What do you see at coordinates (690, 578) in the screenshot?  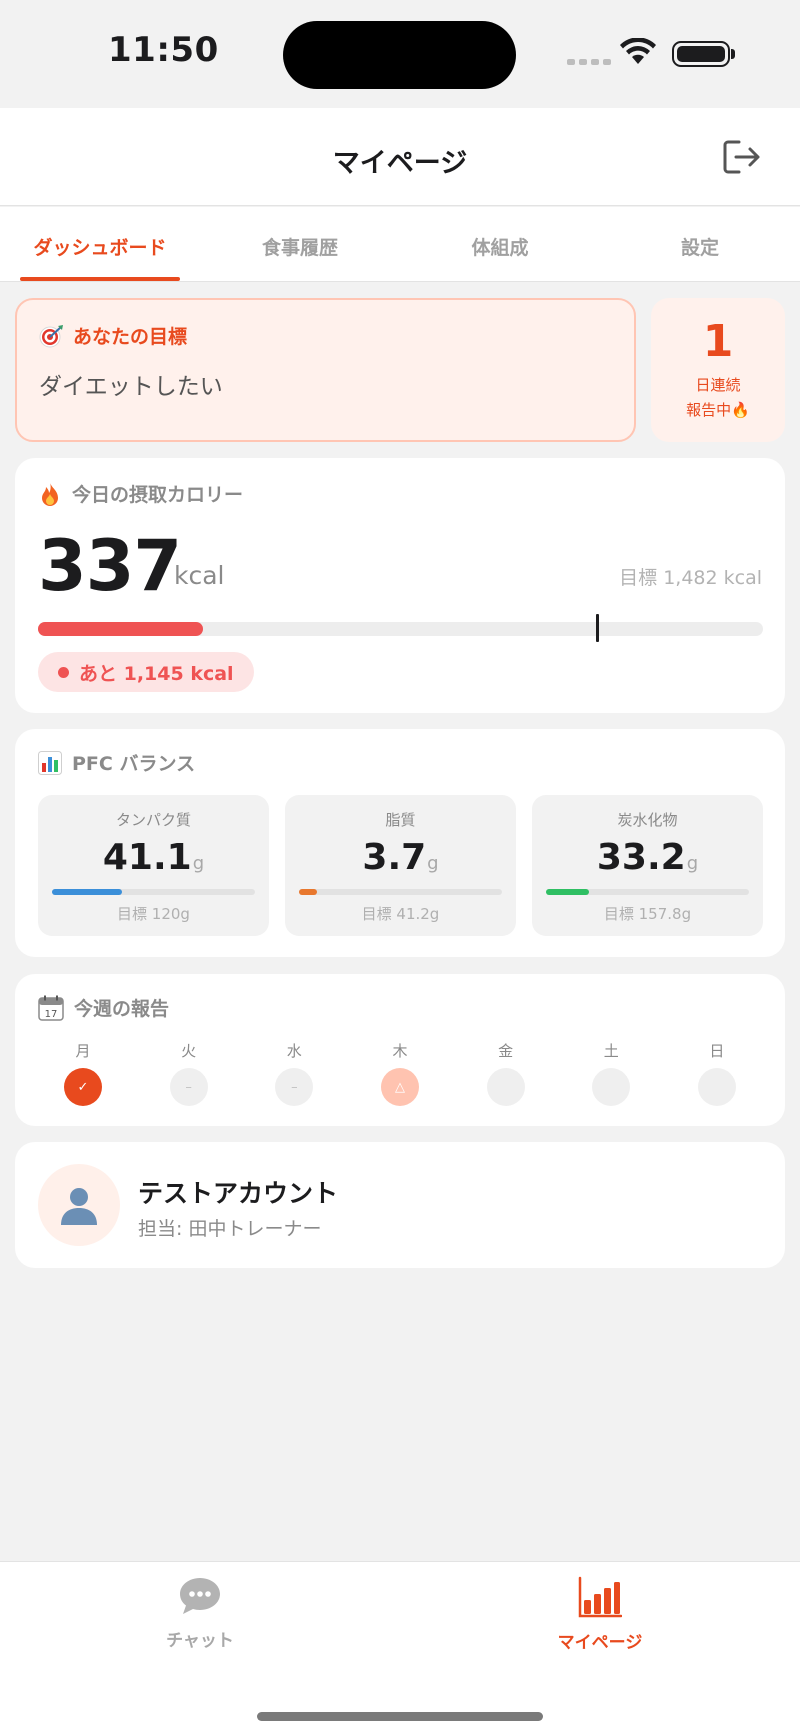 I see `calorie-target: 目標 1,482 kcal` at bounding box center [690, 578].